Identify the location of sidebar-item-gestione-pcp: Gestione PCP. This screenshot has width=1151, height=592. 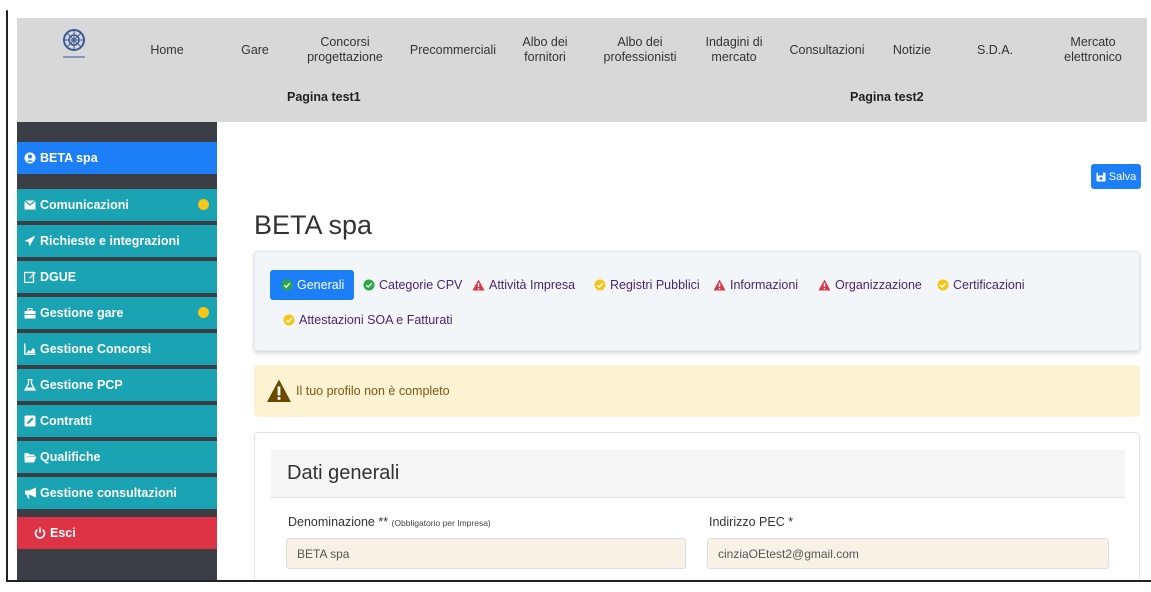
(117, 385).